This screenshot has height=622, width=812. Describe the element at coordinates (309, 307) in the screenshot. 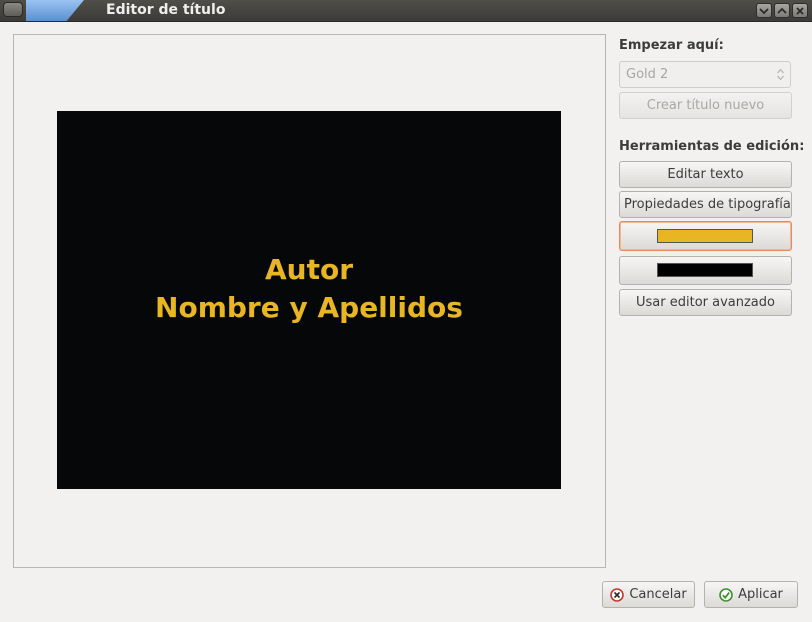

I see `preview-line-name: Nombre y Apellidos` at that location.